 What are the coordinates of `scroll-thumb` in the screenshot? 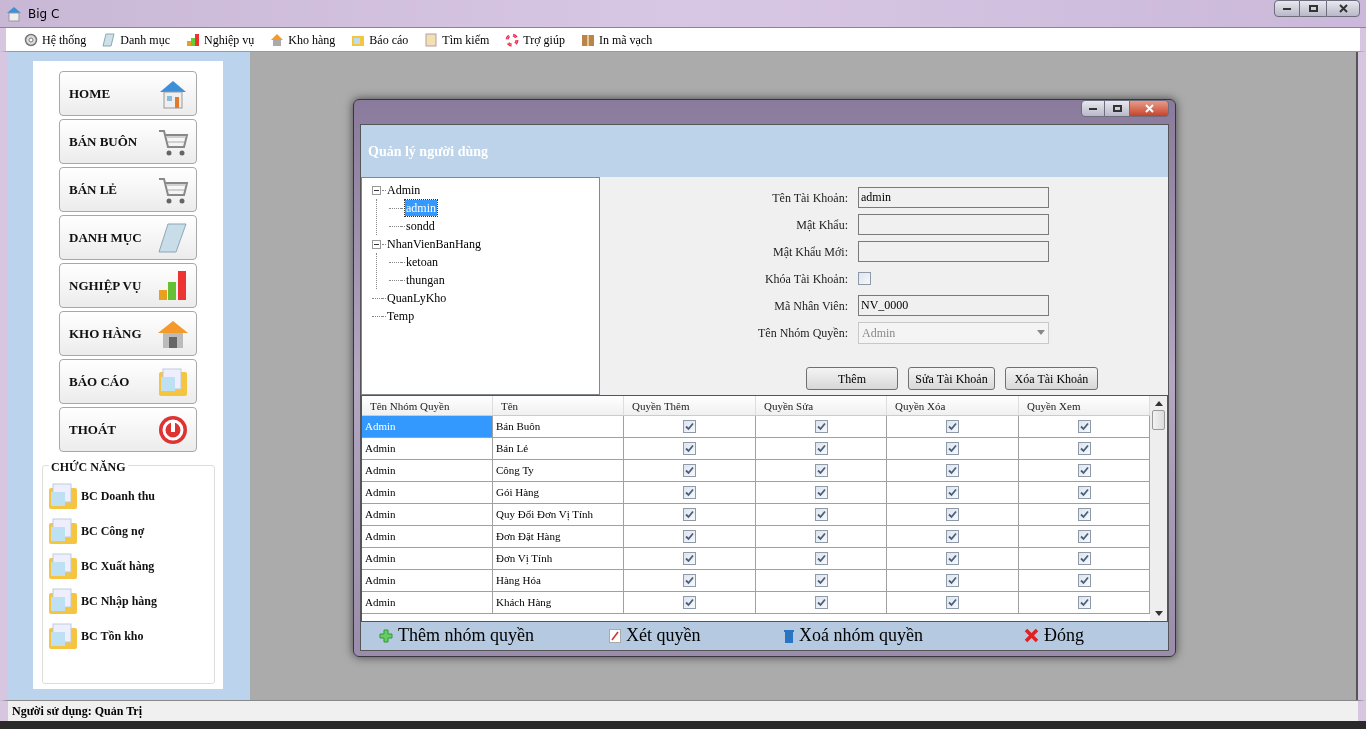 It's located at (1158, 420).